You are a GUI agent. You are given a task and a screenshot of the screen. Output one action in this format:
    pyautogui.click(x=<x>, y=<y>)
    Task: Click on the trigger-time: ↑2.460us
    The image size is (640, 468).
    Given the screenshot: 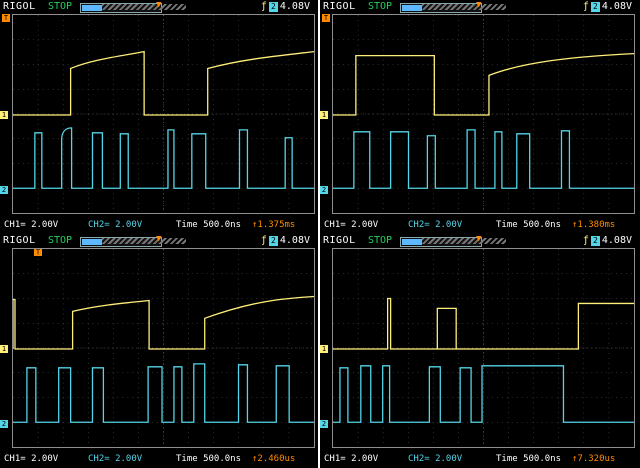 What is the action you would take?
    pyautogui.click(x=274, y=459)
    